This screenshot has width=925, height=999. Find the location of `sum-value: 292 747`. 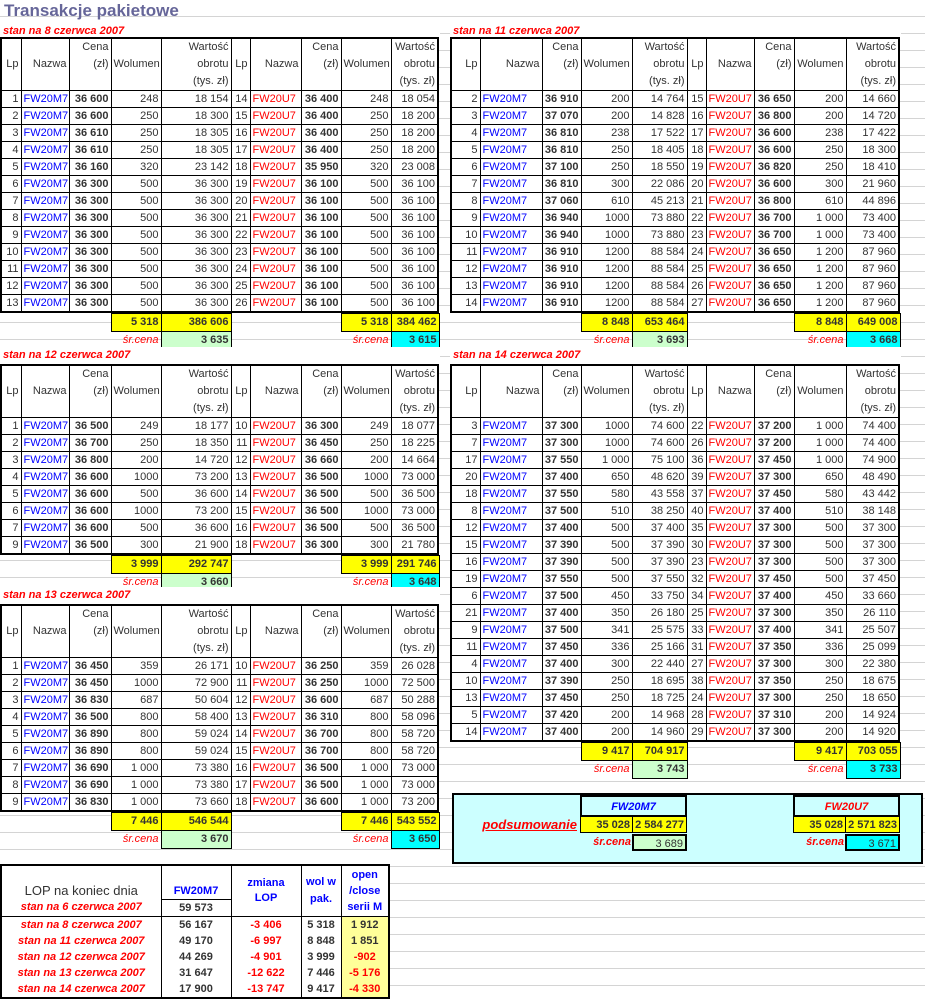

sum-value: 292 747 is located at coordinates (196, 564).